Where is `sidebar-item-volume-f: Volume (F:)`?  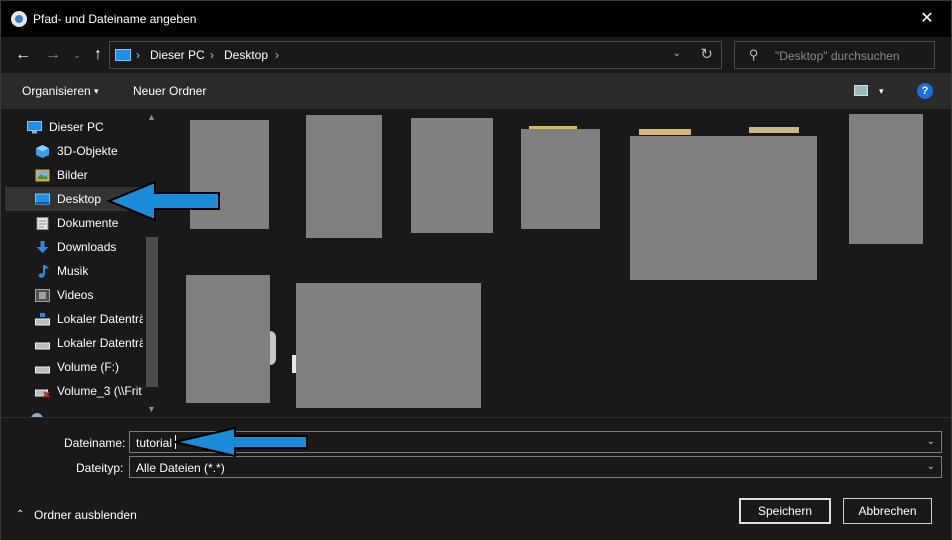
sidebar-item-volume-f: Volume (F:) is located at coordinates (74, 367).